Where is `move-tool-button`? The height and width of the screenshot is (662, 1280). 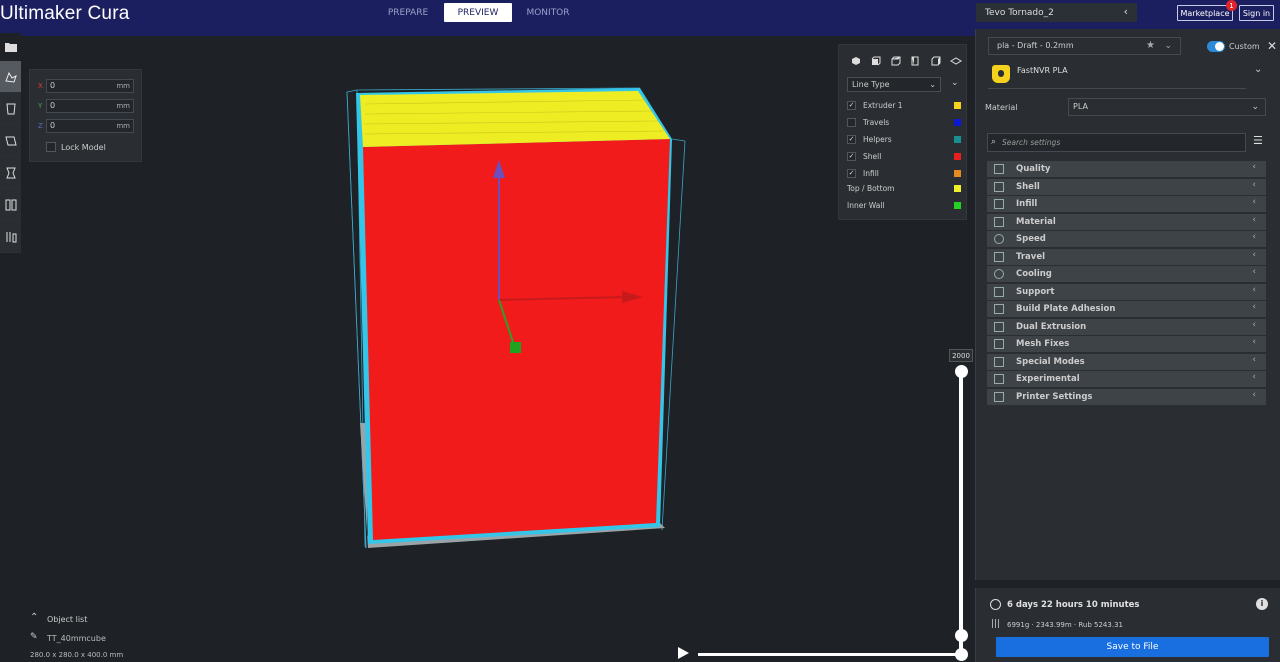
move-tool-button is located at coordinates (10, 77).